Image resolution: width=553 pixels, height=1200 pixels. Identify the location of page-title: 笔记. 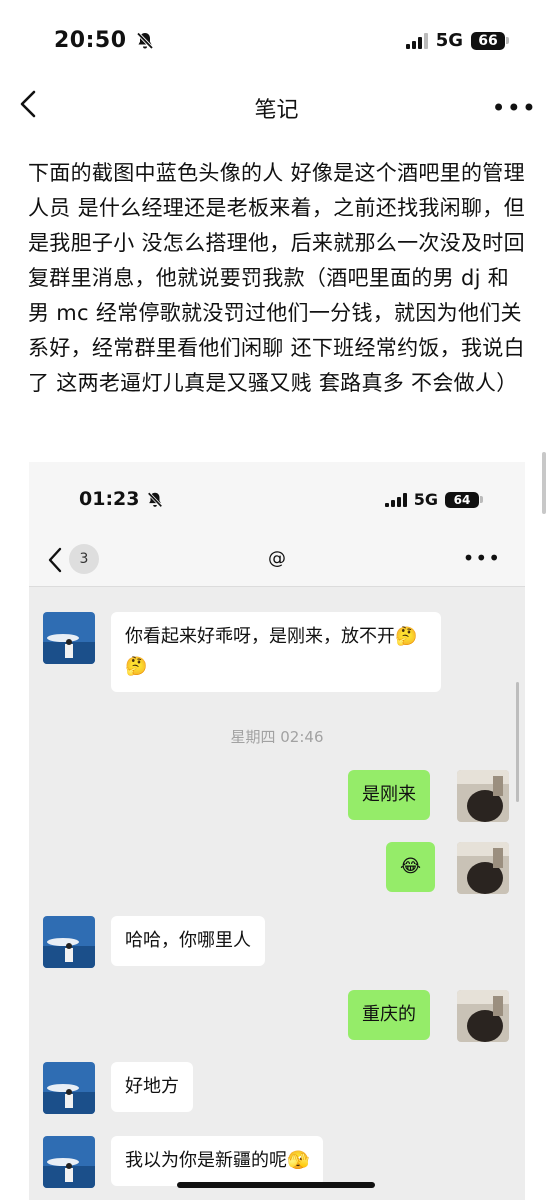
(276, 110).